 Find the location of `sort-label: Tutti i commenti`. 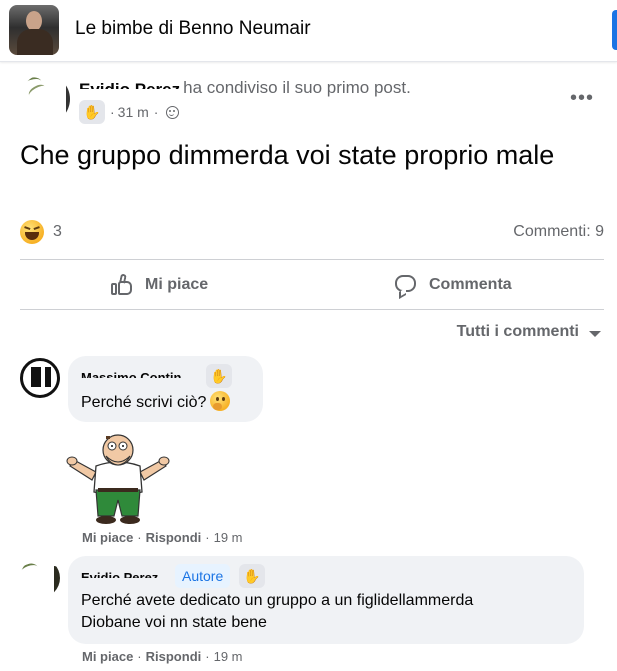

sort-label: Tutti i commenti is located at coordinates (517, 331).